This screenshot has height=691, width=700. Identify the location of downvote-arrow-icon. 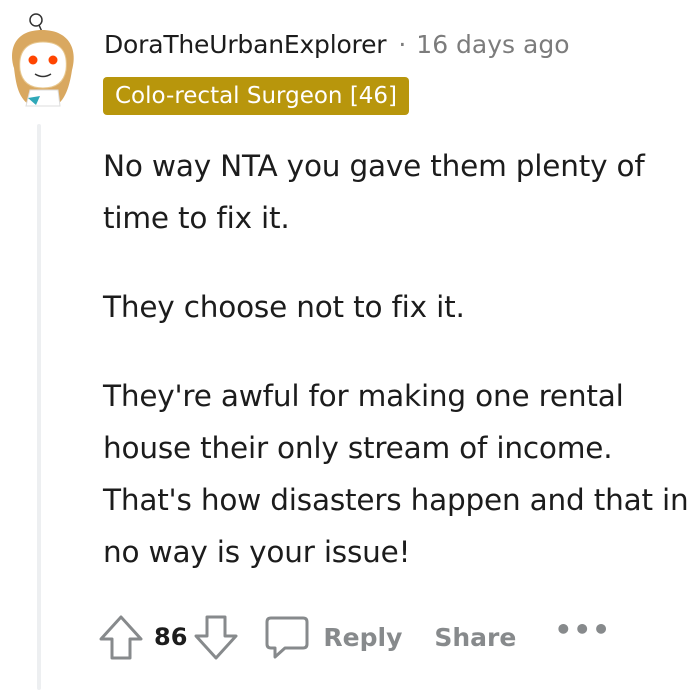
(216, 637).